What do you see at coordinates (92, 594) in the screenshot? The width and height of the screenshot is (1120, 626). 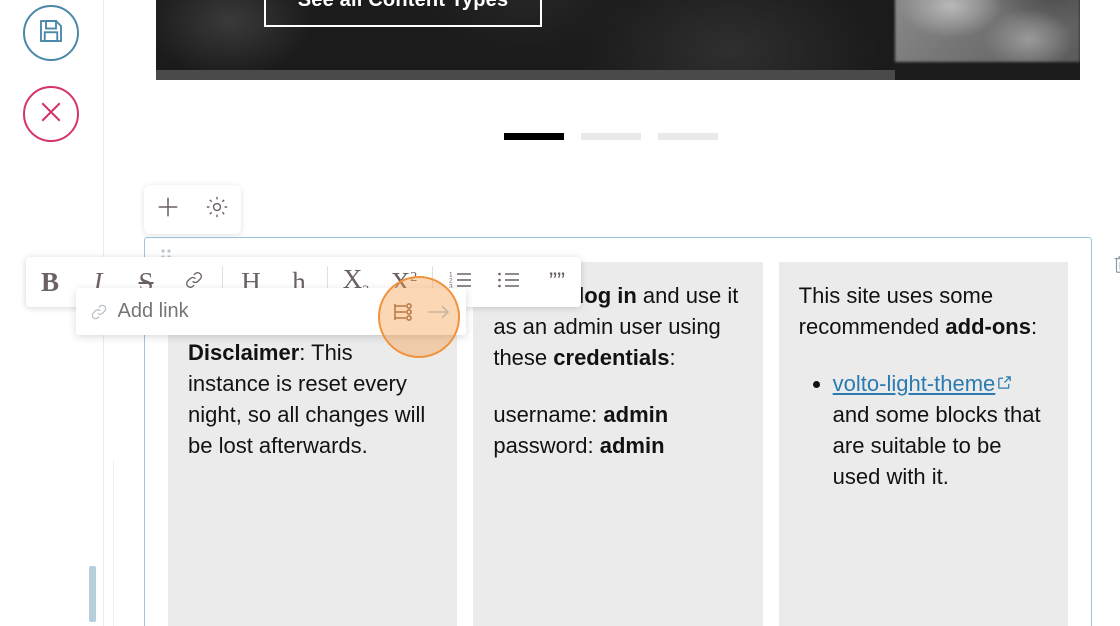 I see `scroll-indicator` at bounding box center [92, 594].